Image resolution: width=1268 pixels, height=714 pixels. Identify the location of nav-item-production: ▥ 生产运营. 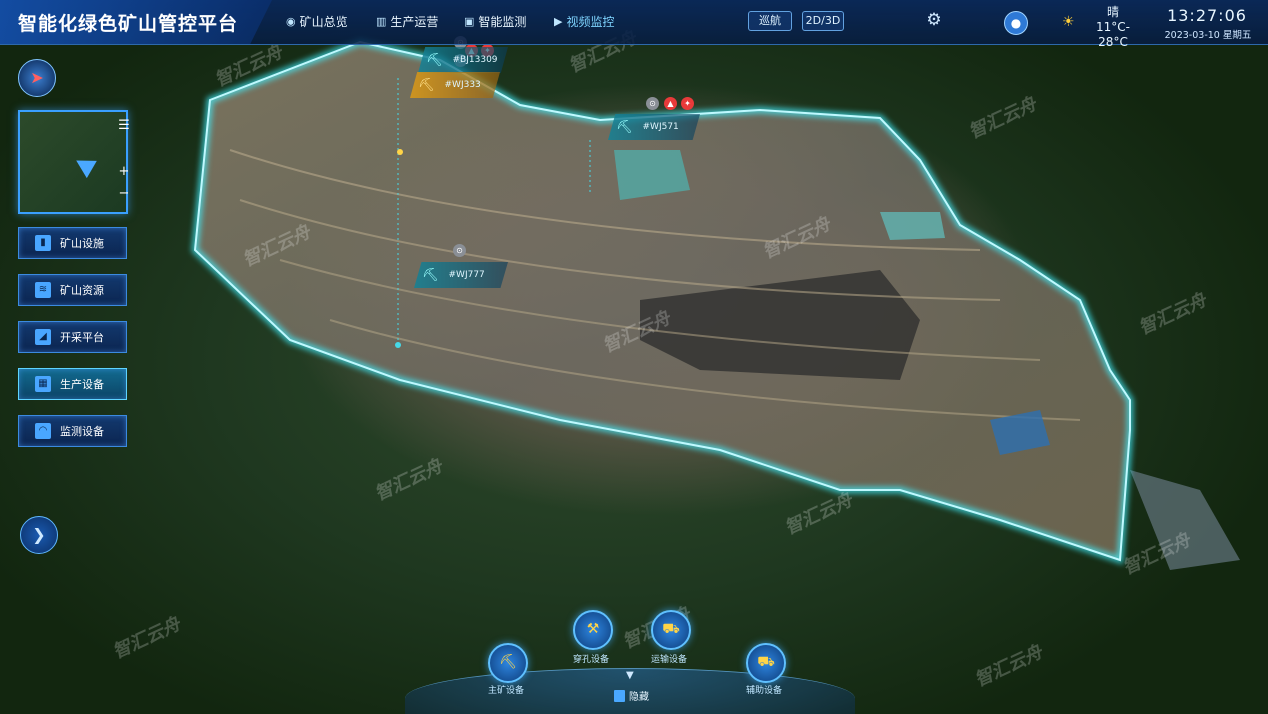
(407, 21).